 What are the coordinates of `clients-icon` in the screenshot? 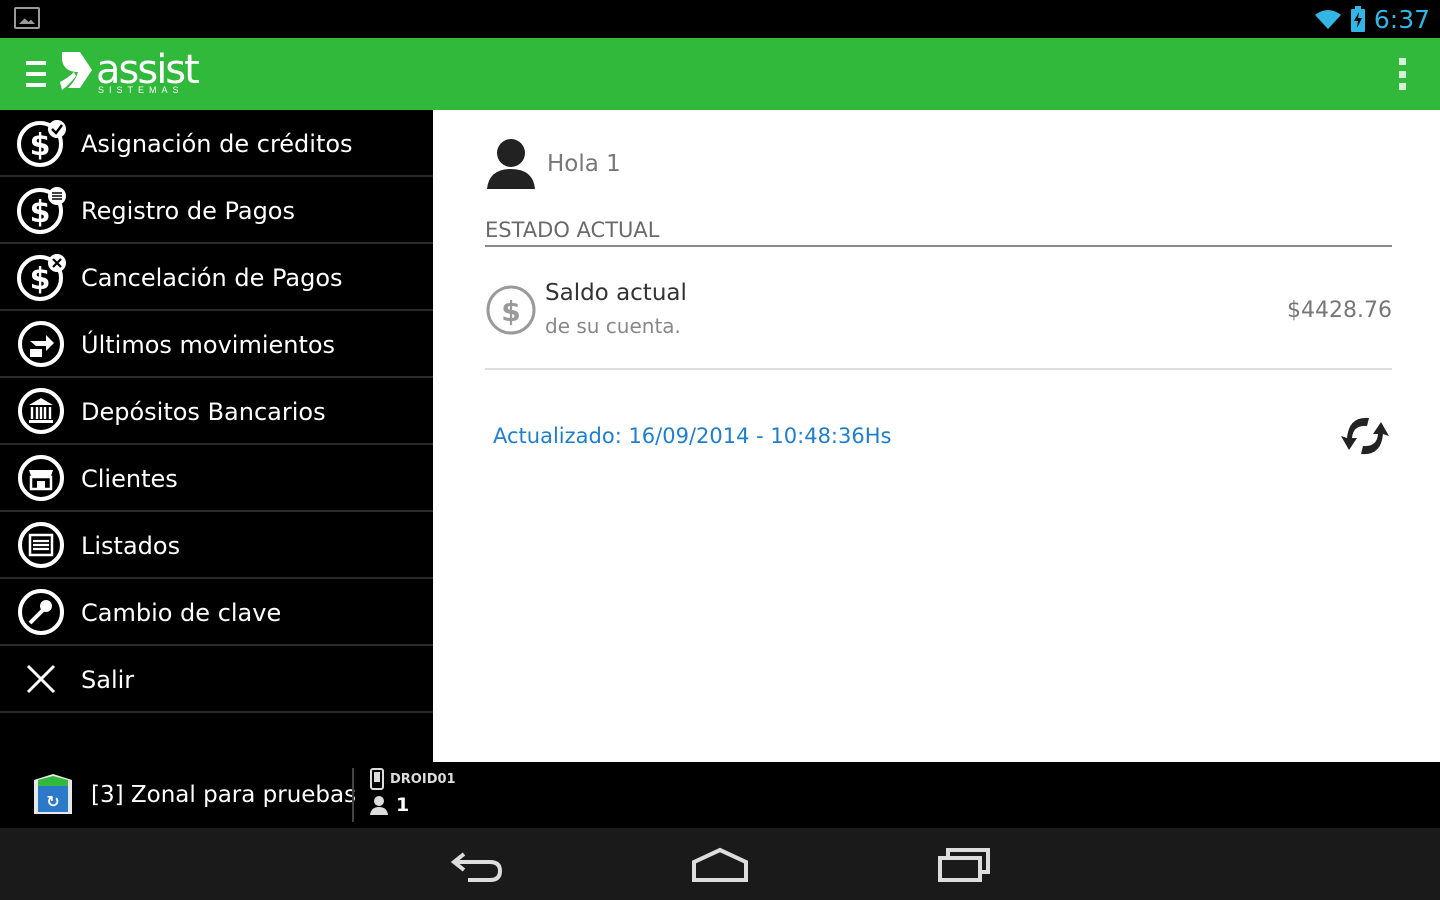 It's located at (41, 478).